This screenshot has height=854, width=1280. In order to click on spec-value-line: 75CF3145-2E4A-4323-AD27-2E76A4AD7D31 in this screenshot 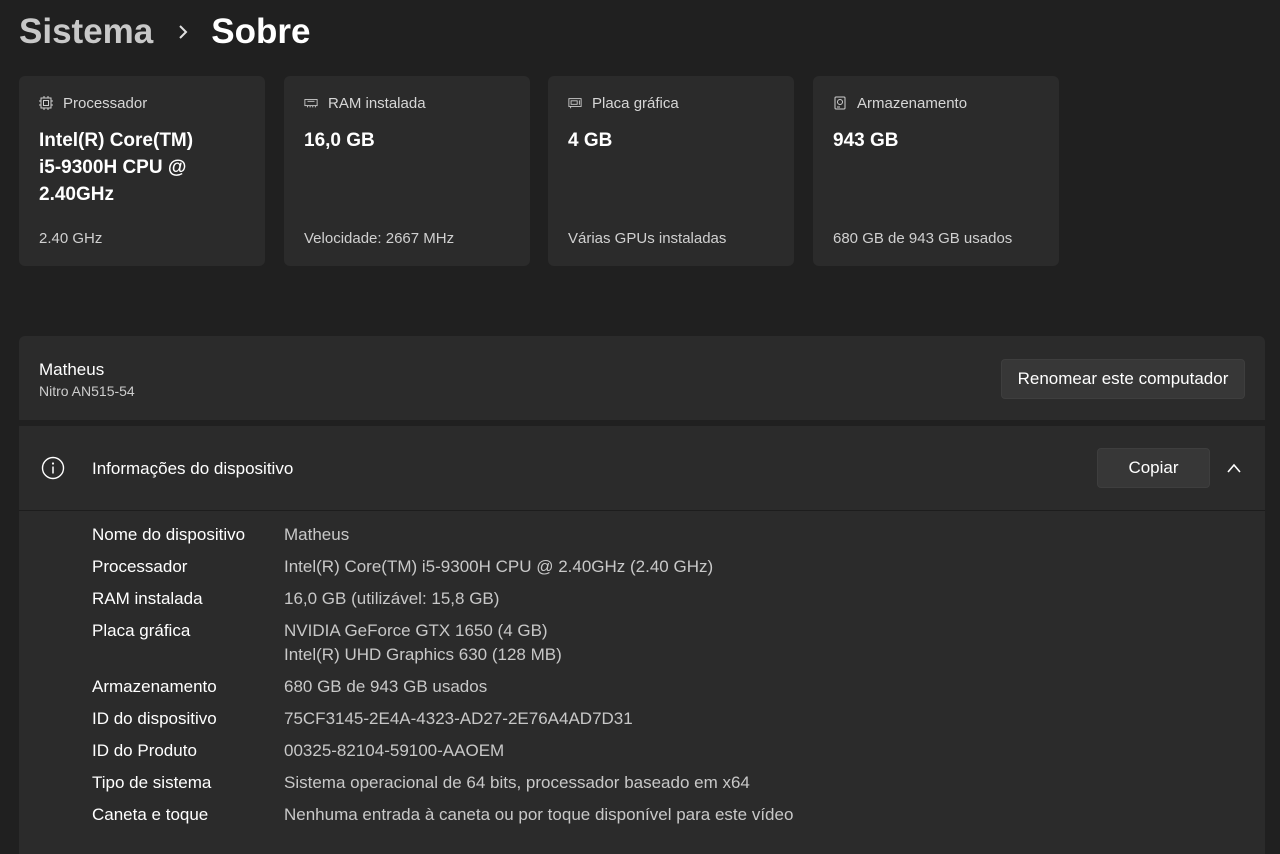, I will do `click(458, 718)`.